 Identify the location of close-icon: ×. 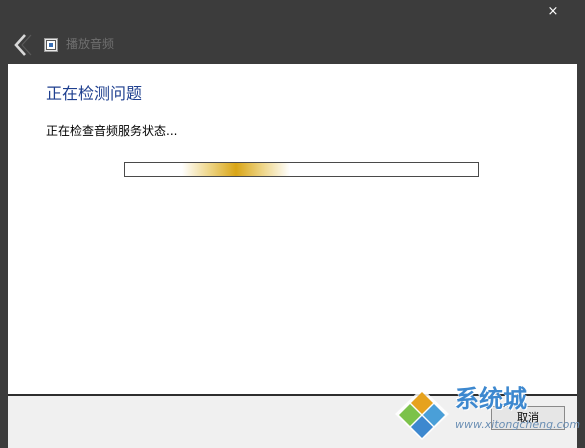
(553, 11).